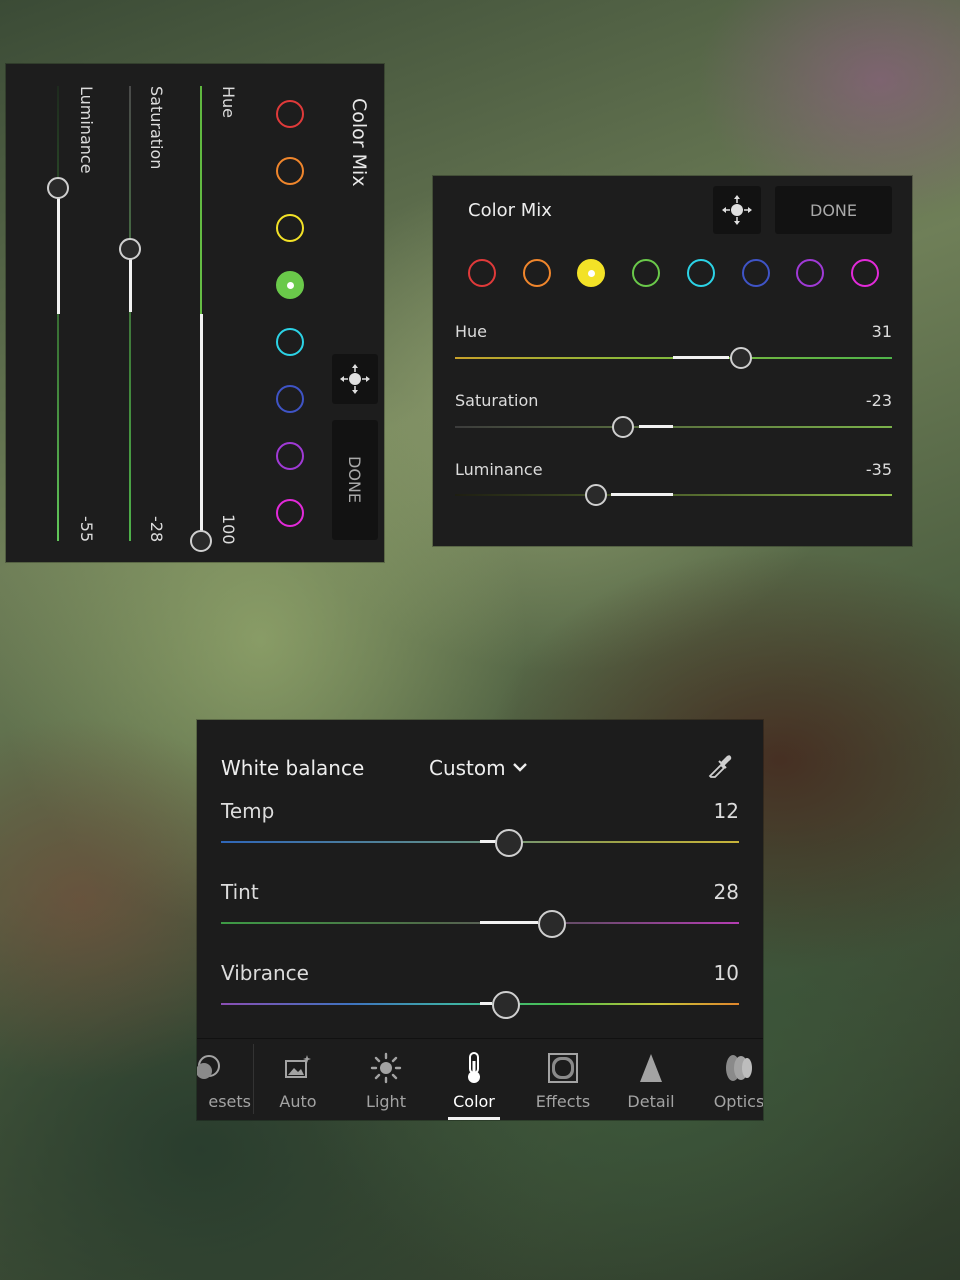  What do you see at coordinates (208, 1067) in the screenshot?
I see `presets-icon` at bounding box center [208, 1067].